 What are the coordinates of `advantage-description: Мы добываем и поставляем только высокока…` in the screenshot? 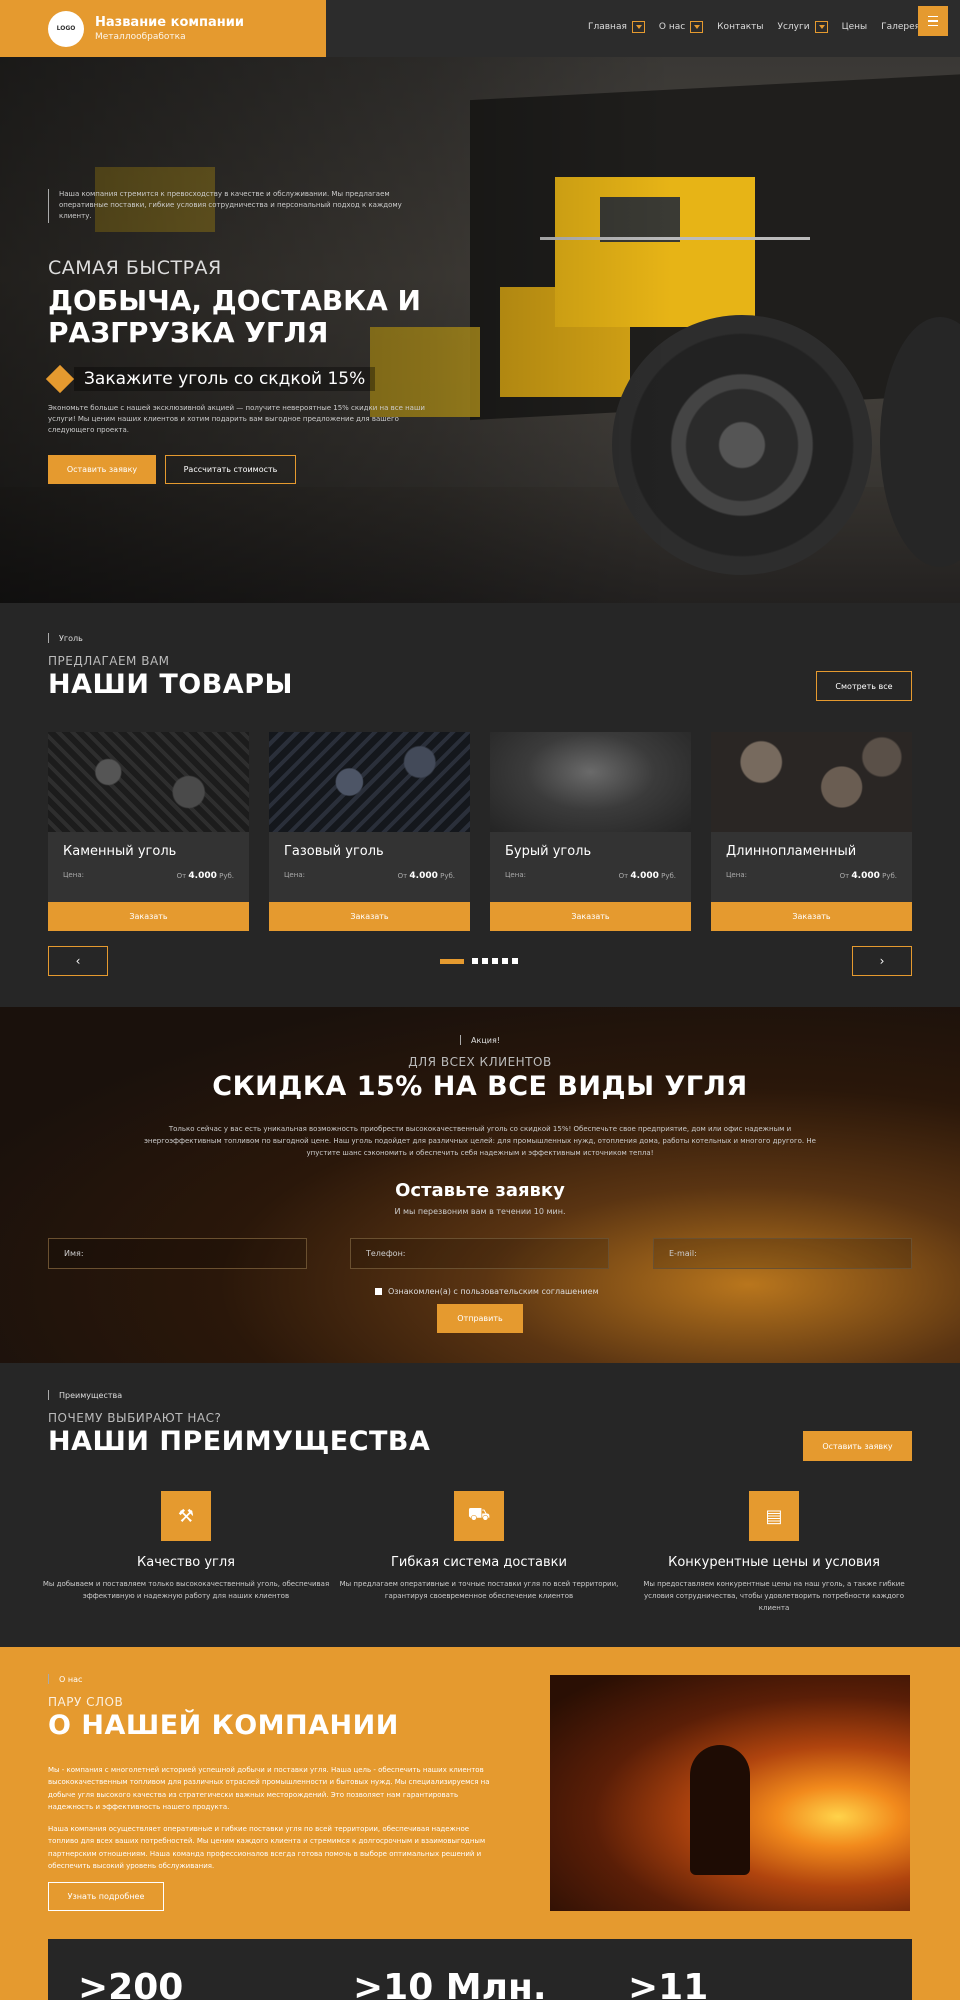 It's located at (186, 1590).